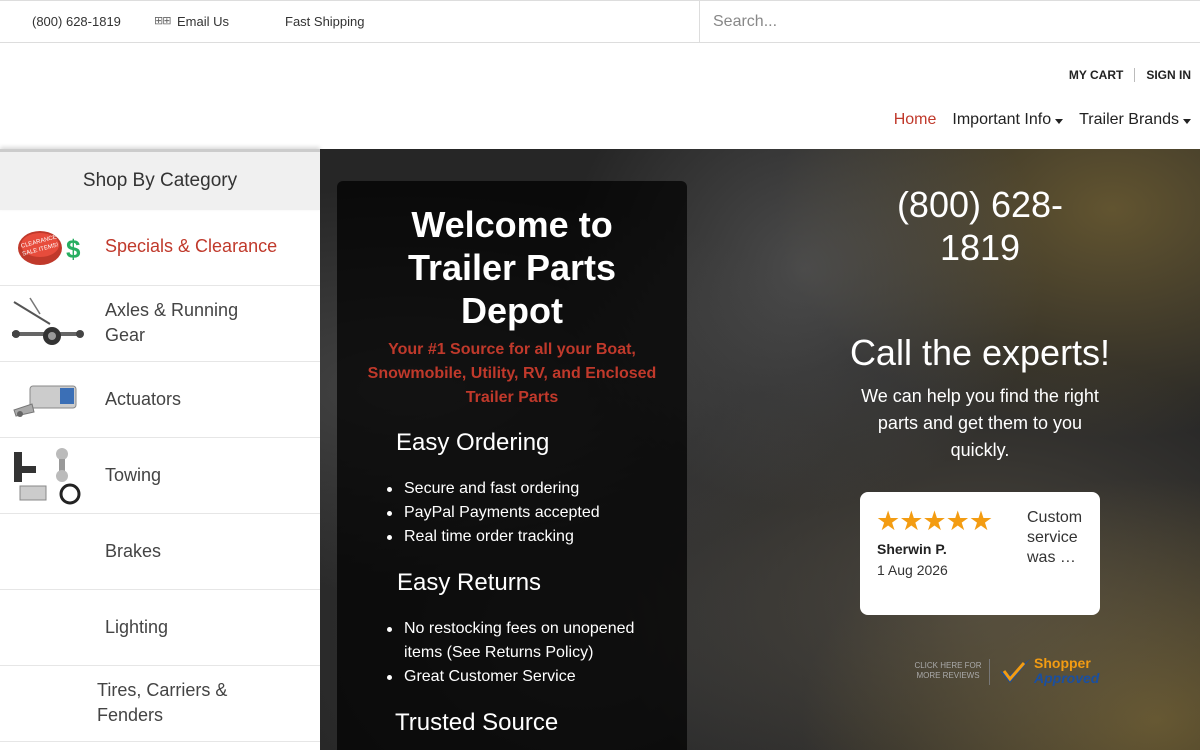 This screenshot has width=1200, height=750. What do you see at coordinates (172, 322) in the screenshot?
I see `sidebar-item-label: Axles & Running Gear` at bounding box center [172, 322].